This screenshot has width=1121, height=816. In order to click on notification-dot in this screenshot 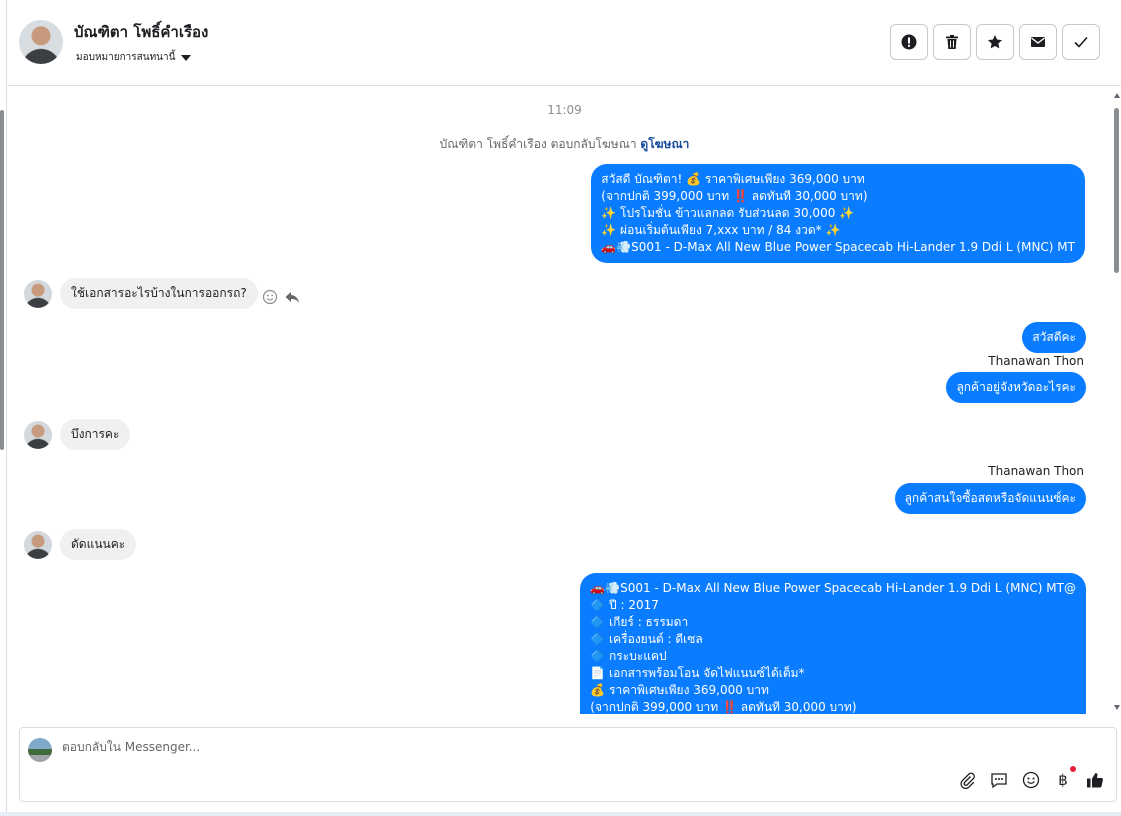, I will do `click(1073, 769)`.